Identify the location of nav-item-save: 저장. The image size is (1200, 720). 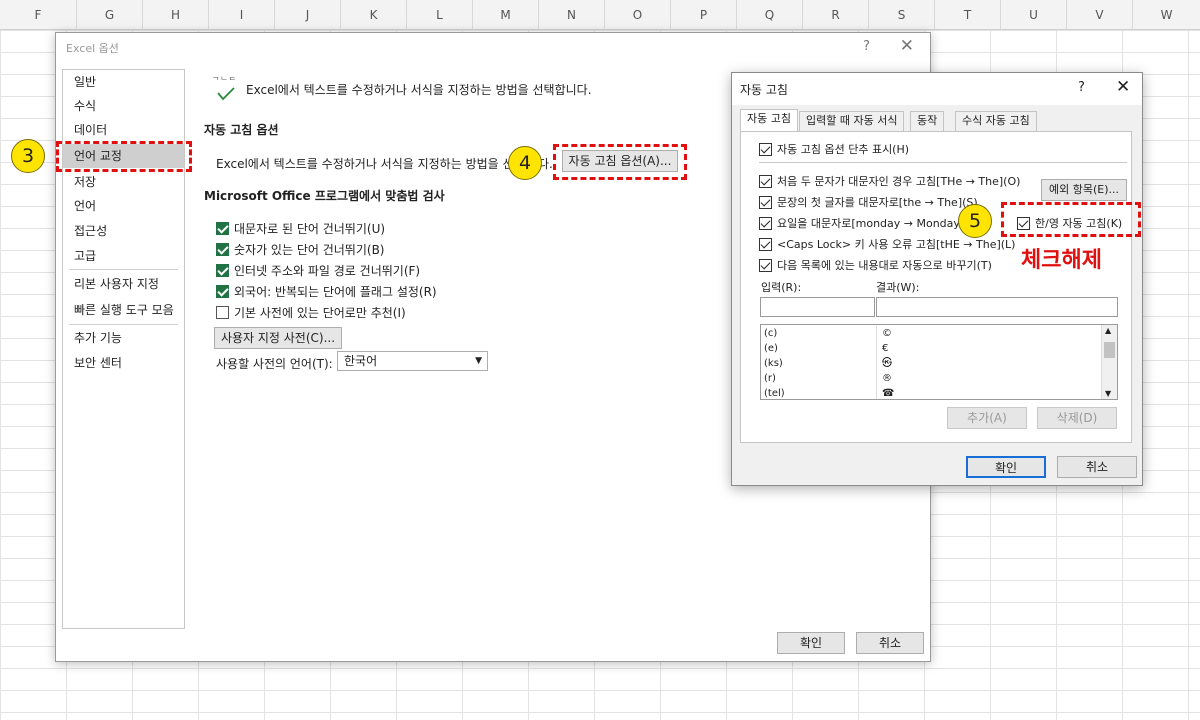
(123, 182).